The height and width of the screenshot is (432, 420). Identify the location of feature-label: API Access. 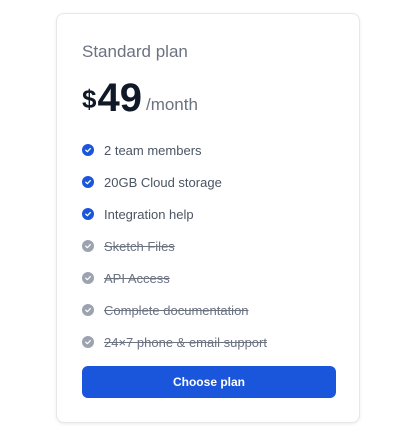
(137, 278).